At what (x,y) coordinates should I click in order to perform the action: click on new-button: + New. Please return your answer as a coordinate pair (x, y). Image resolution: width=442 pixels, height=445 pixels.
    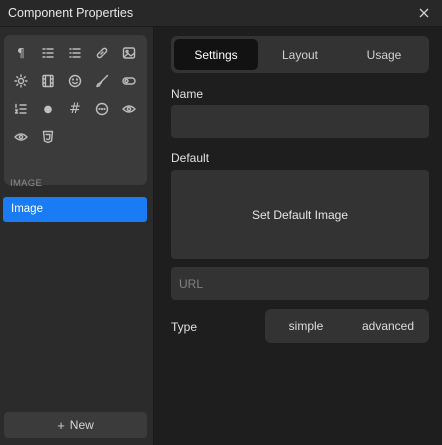
    Looking at the image, I should click on (75, 425).